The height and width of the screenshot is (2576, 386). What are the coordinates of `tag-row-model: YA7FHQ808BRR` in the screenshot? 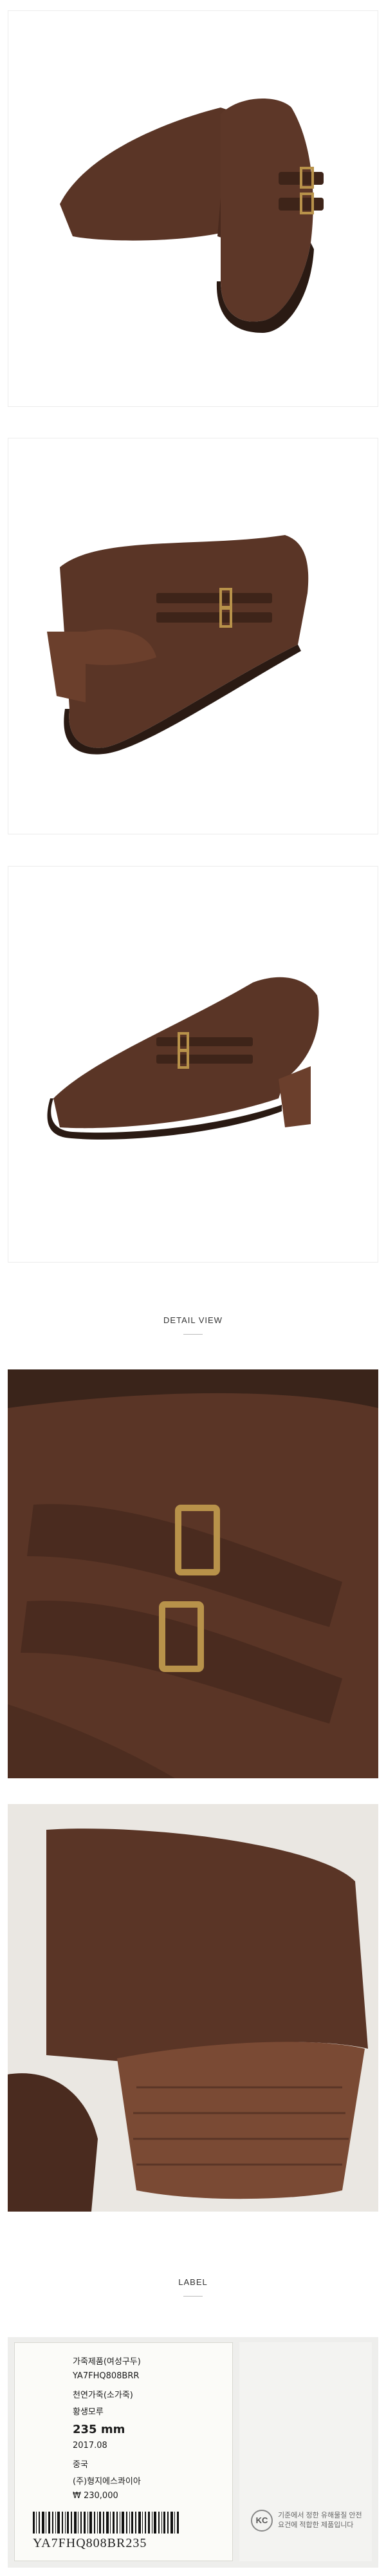 It's located at (124, 2379).